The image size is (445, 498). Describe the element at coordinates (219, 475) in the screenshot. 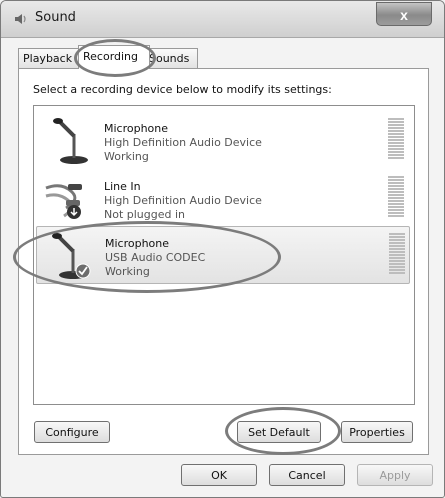

I see `ok-button: OK` at that location.